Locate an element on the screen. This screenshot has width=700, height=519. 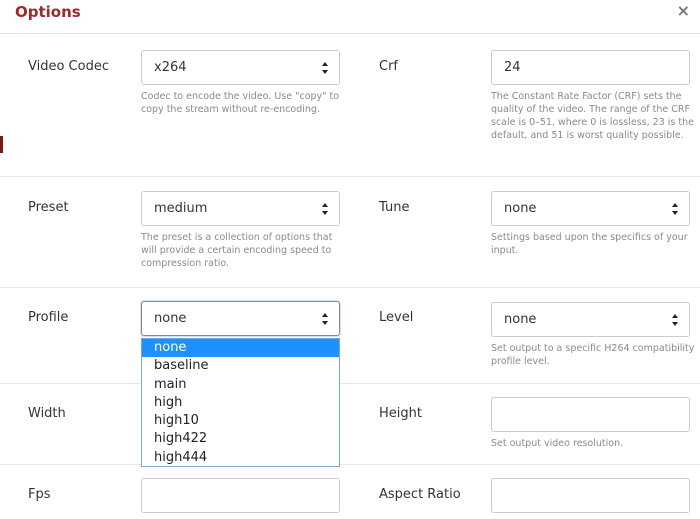
aspect-ratio-label: Aspect Ratio is located at coordinates (420, 494).